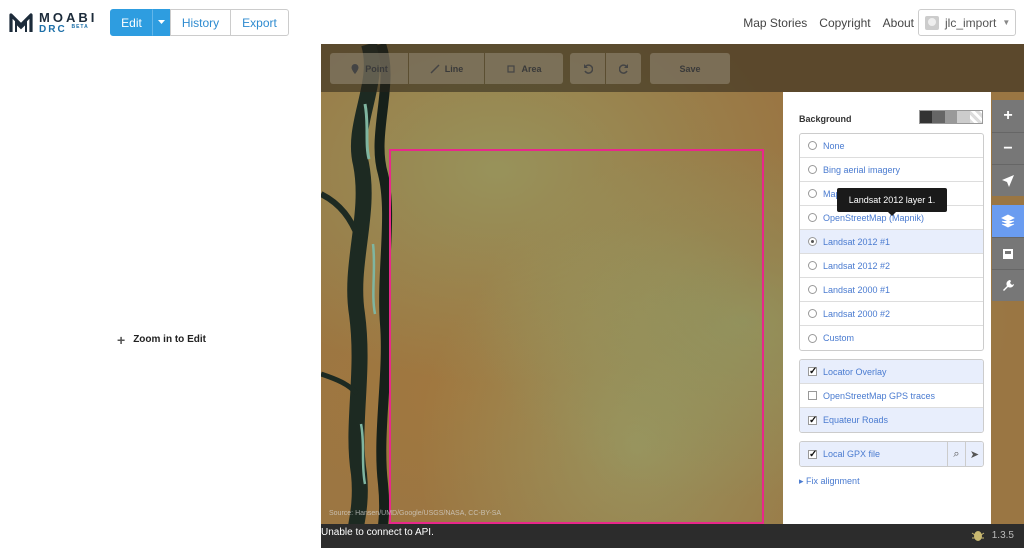 This screenshot has height=548, width=1024. What do you see at coordinates (531, 68) in the screenshot?
I see `area-label: Area` at bounding box center [531, 68].